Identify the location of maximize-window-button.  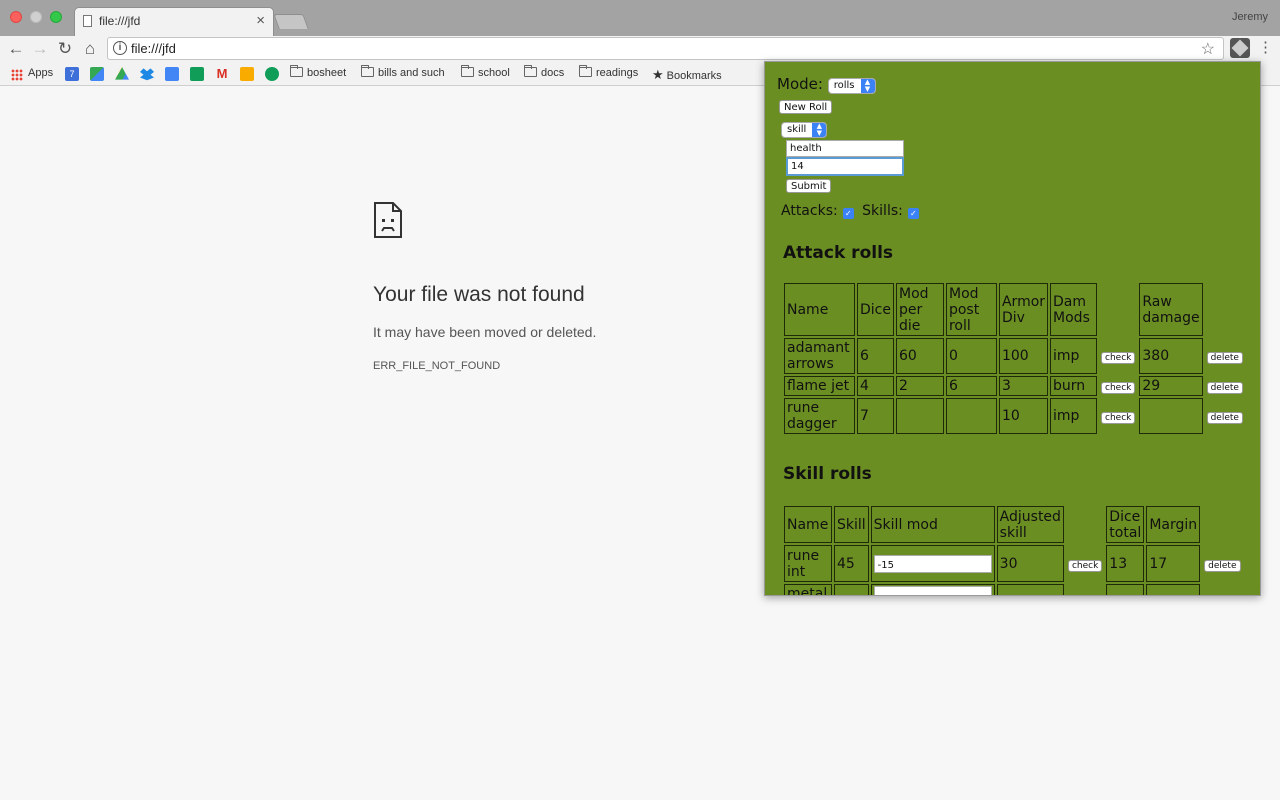
(56, 17).